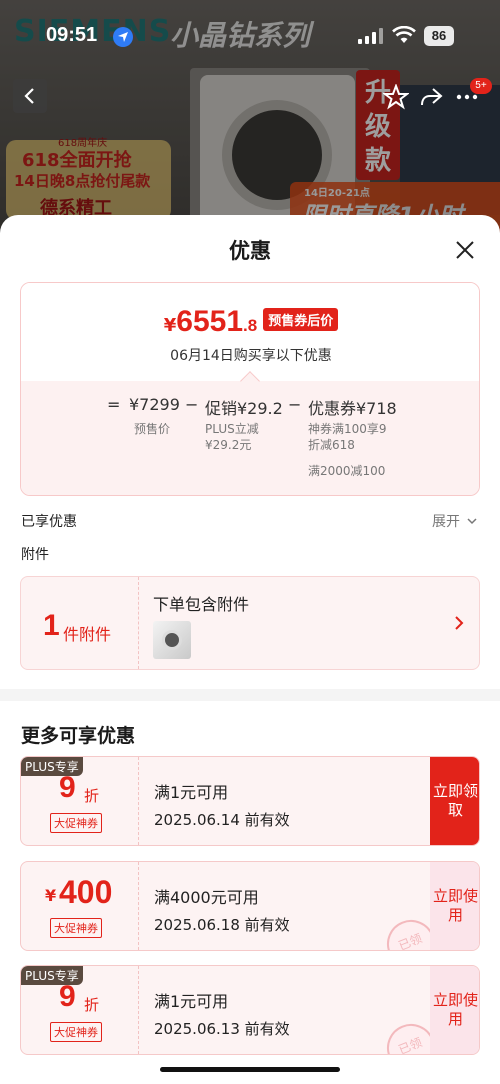 This screenshot has width=500, height=1084. Describe the element at coordinates (222, 1029) in the screenshot. I see `coupon-validity: 2025.06.13 前有效` at that location.